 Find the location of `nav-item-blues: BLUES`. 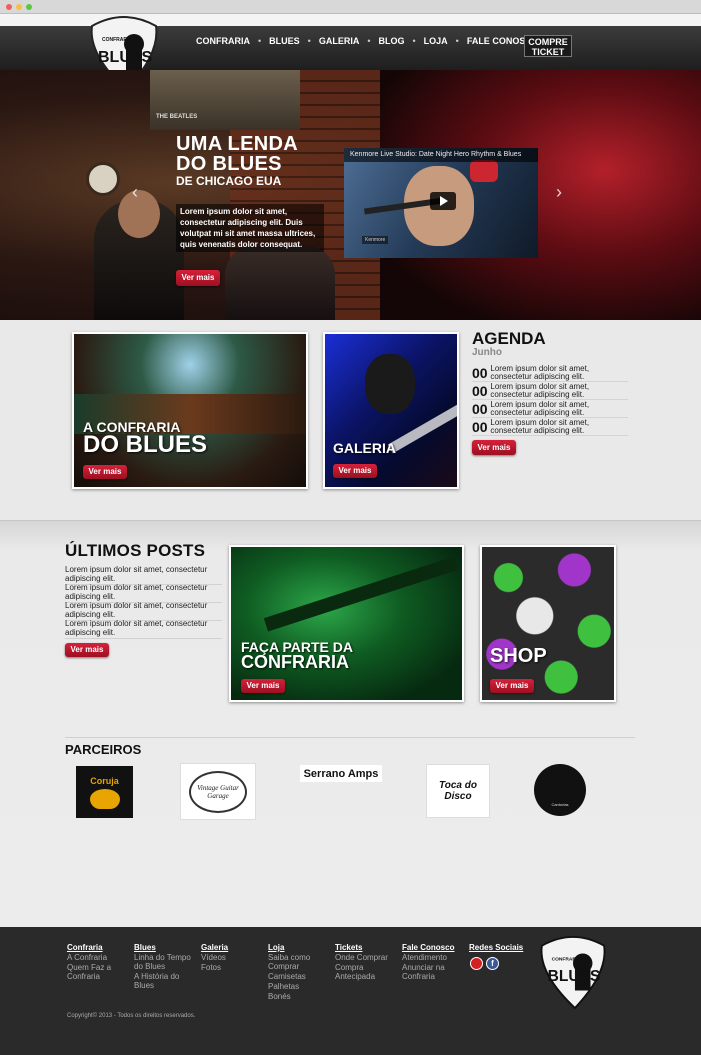

nav-item-blues: BLUES is located at coordinates (284, 41).